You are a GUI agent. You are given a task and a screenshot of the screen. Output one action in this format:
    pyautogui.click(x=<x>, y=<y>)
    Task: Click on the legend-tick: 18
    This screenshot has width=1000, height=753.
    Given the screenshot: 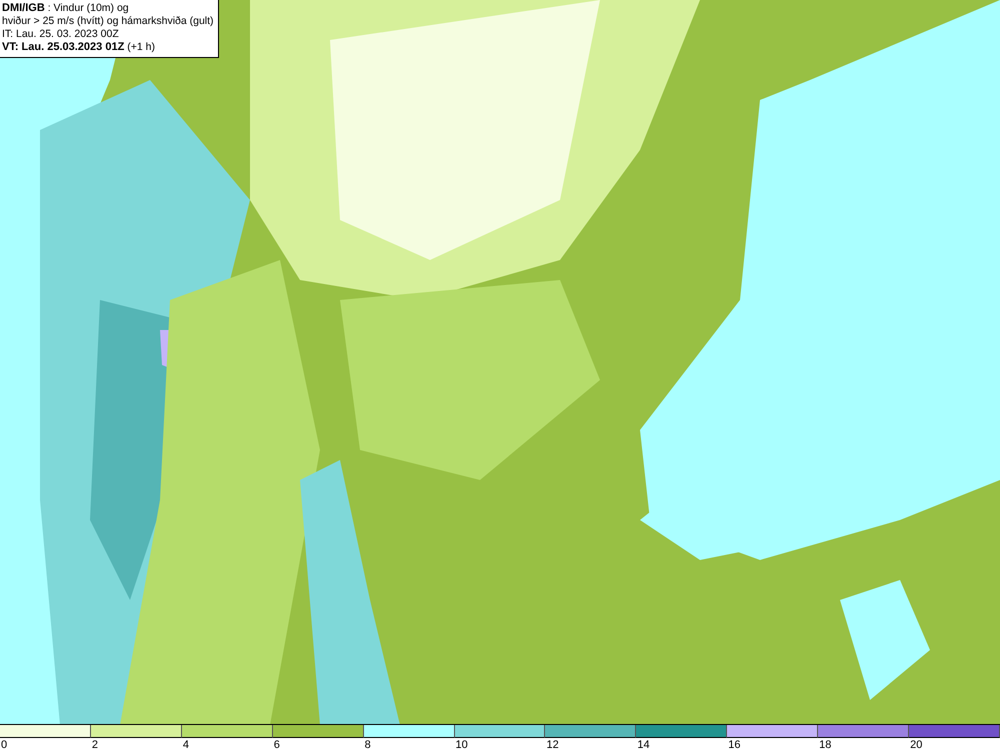 What is the action you would take?
    pyautogui.click(x=825, y=745)
    